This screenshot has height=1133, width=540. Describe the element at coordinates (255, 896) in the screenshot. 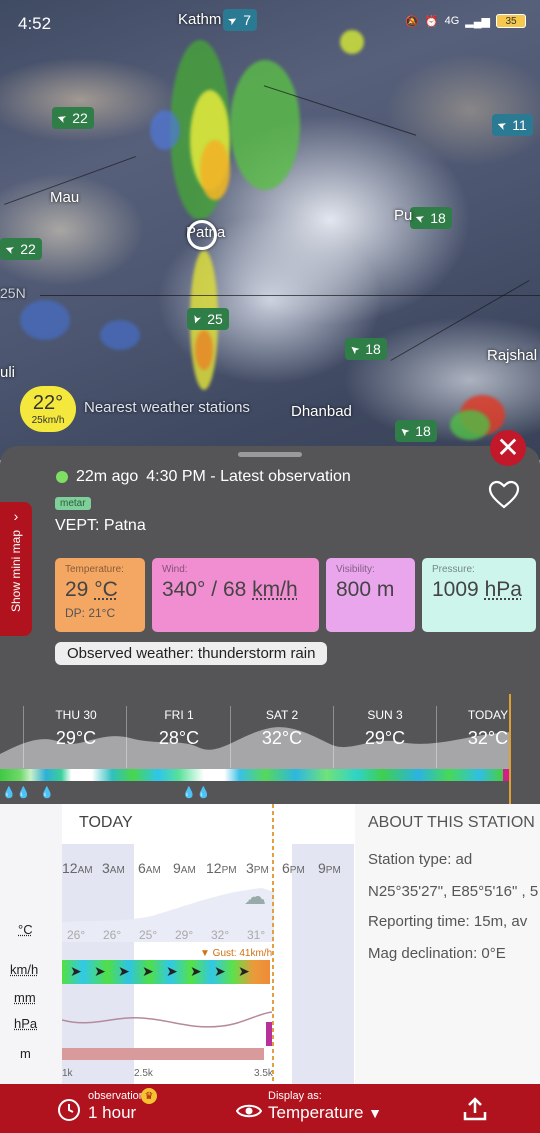

I see `cloud-rain-icon: ☁` at that location.